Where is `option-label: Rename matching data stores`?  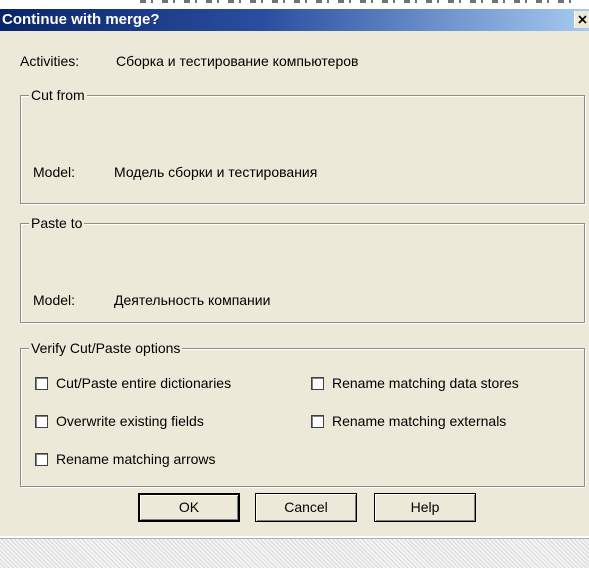 option-label: Rename matching data stores is located at coordinates (425, 383).